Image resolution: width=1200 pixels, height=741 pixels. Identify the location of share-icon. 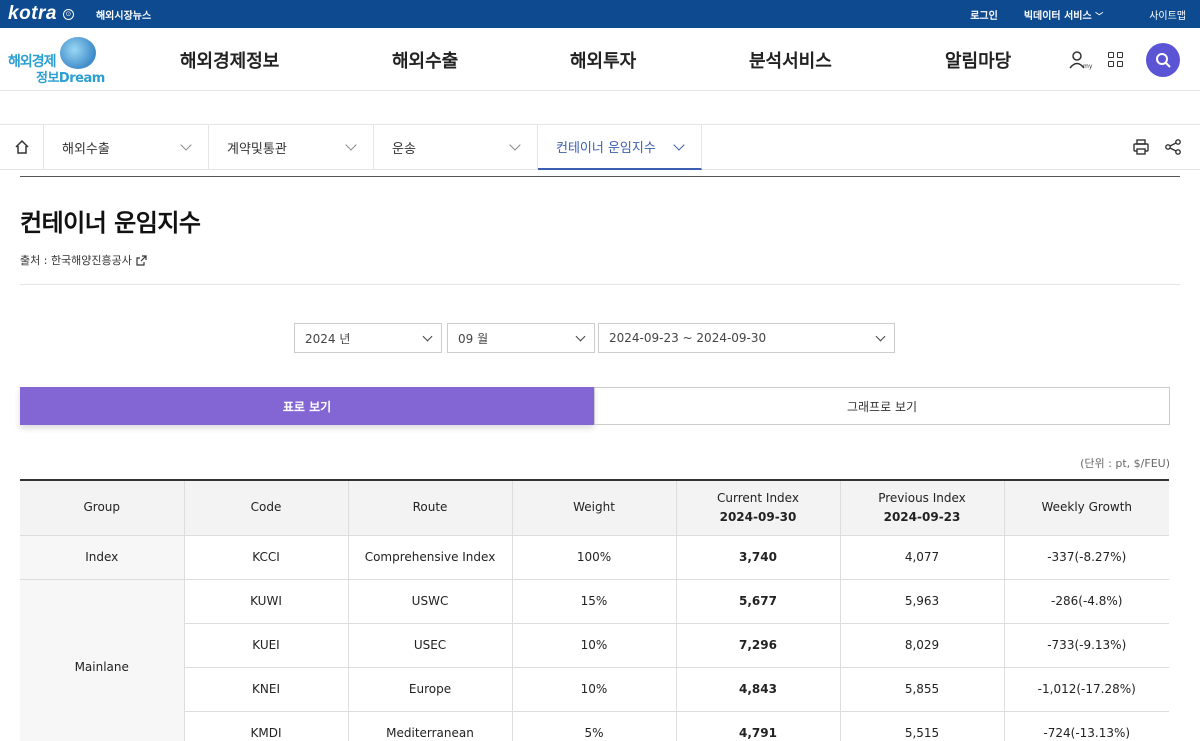
(1173, 147).